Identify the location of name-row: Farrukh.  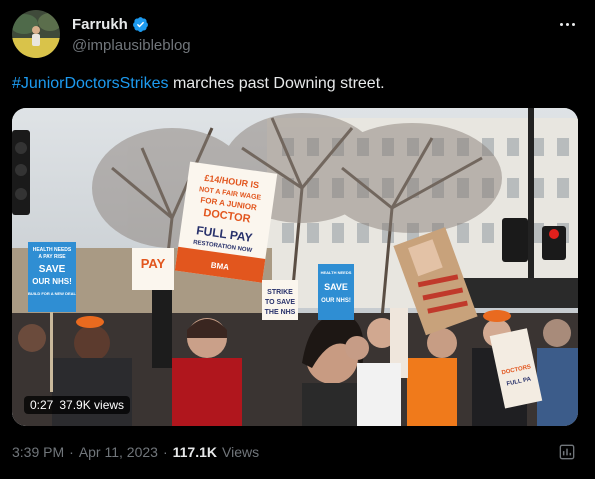
(110, 24).